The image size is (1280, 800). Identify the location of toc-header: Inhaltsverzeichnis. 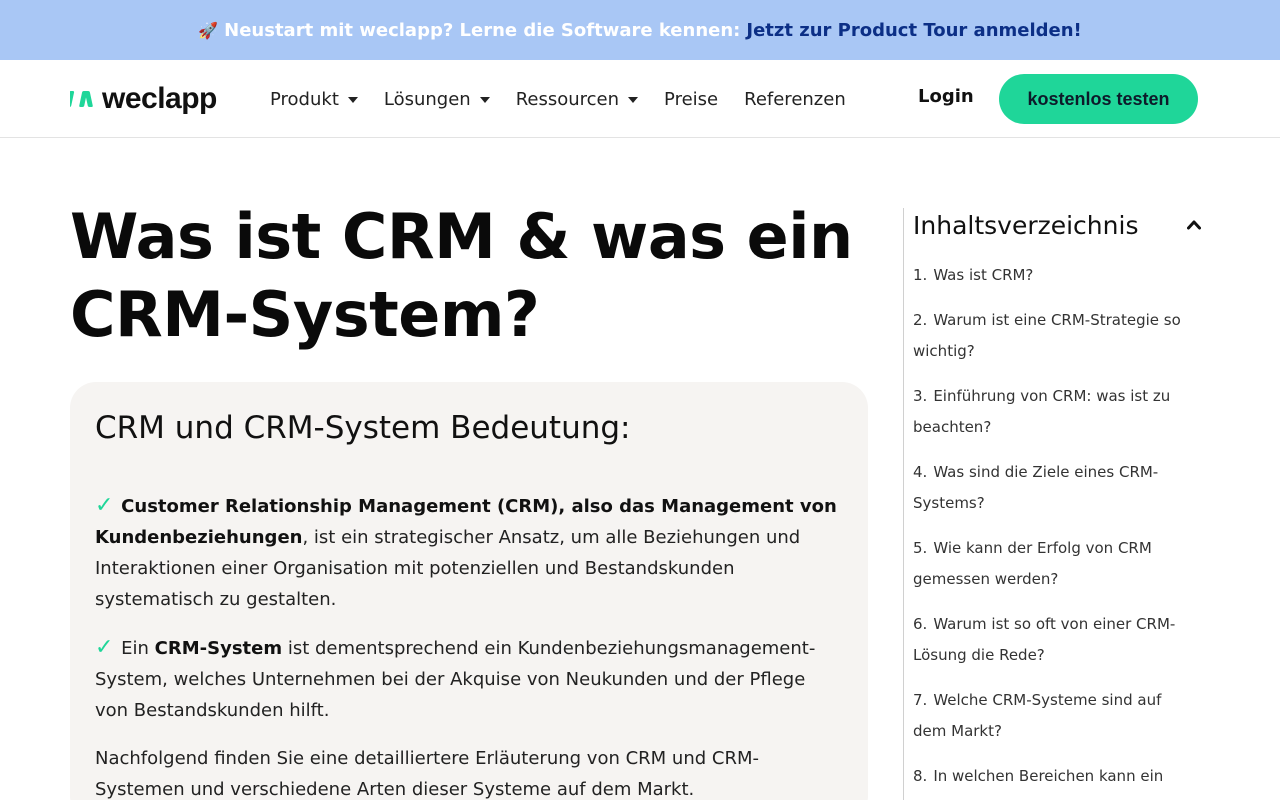
(1058, 225).